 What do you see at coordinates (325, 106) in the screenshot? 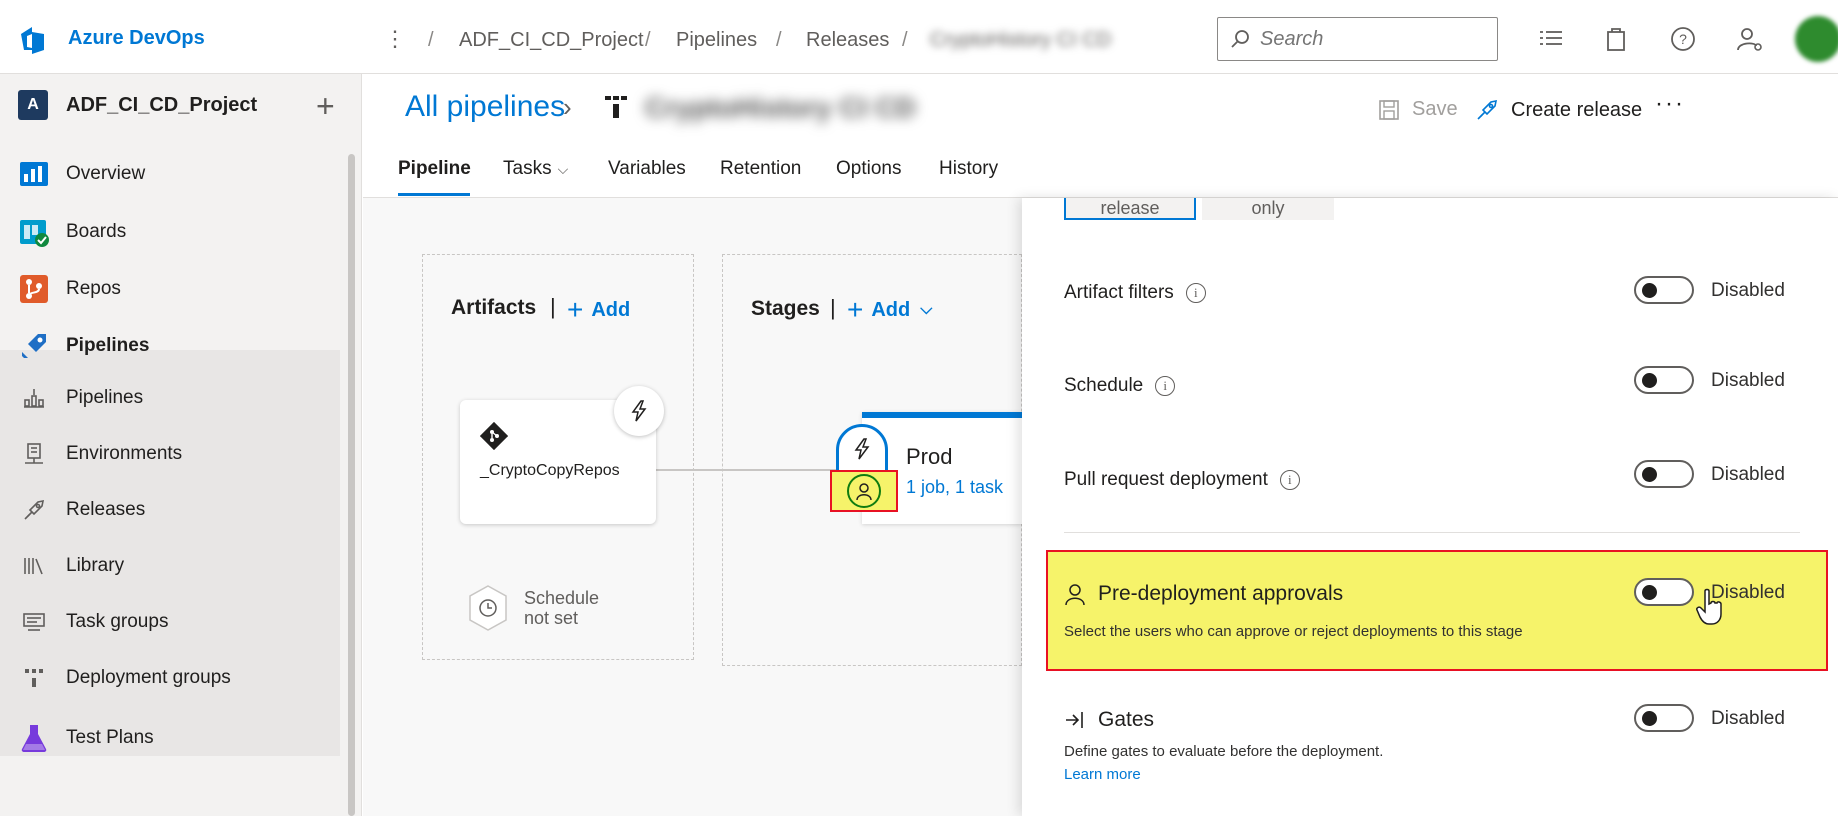
I see `new-project-plus-icon: +` at bounding box center [325, 106].